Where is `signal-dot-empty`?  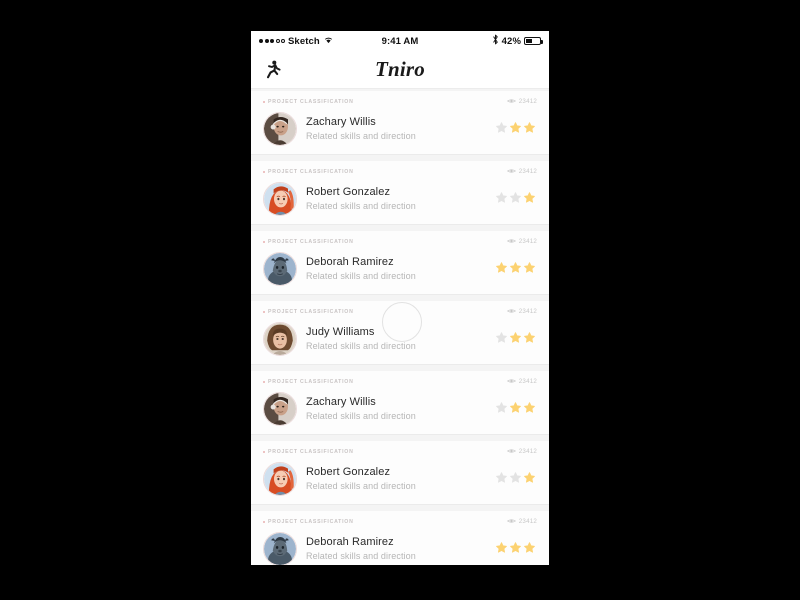 signal-dot-empty is located at coordinates (283, 41).